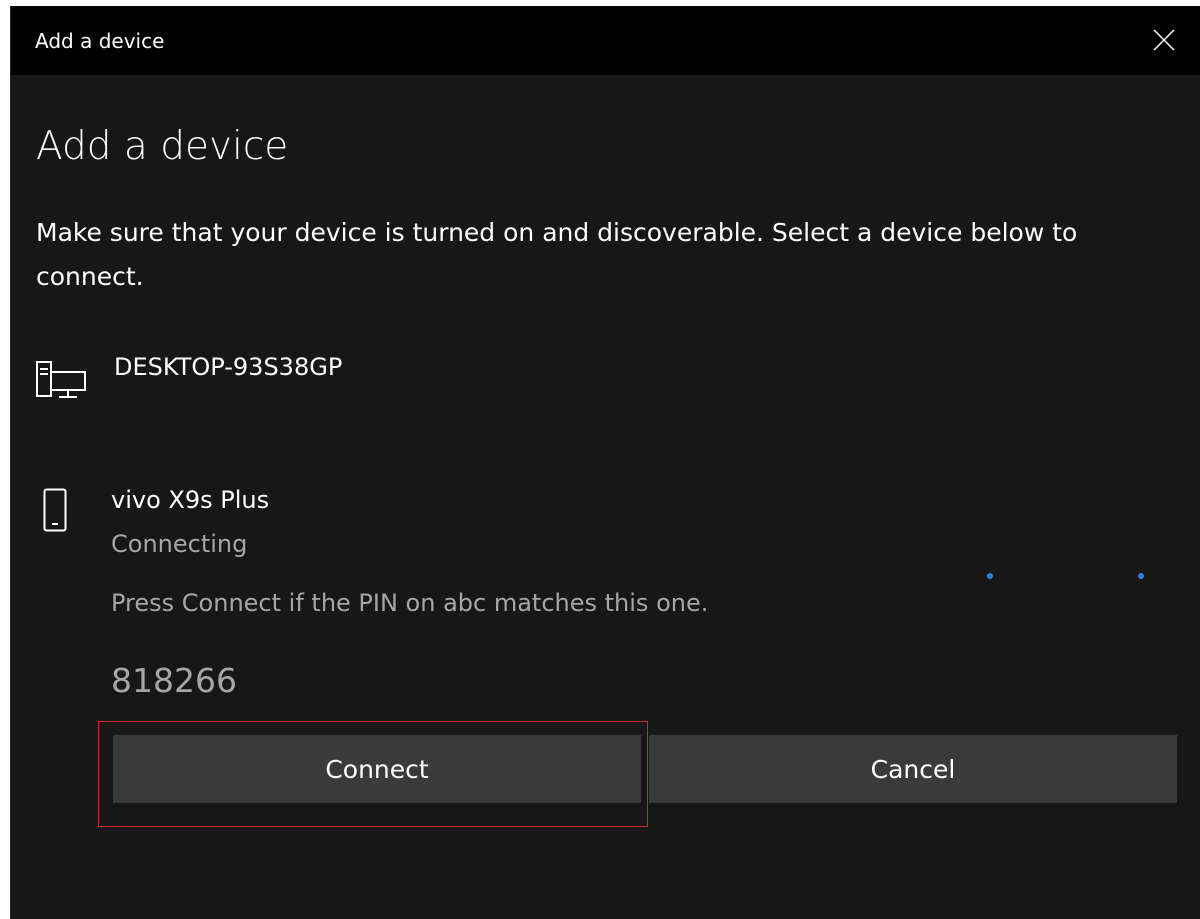  I want to click on close-icon, so click(1164, 40).